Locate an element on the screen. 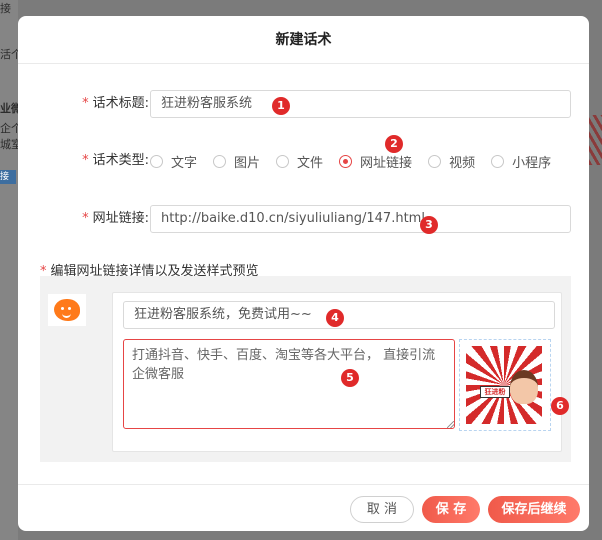 The height and width of the screenshot is (540, 602). type-label: * 话术类型: is located at coordinates (115, 161).